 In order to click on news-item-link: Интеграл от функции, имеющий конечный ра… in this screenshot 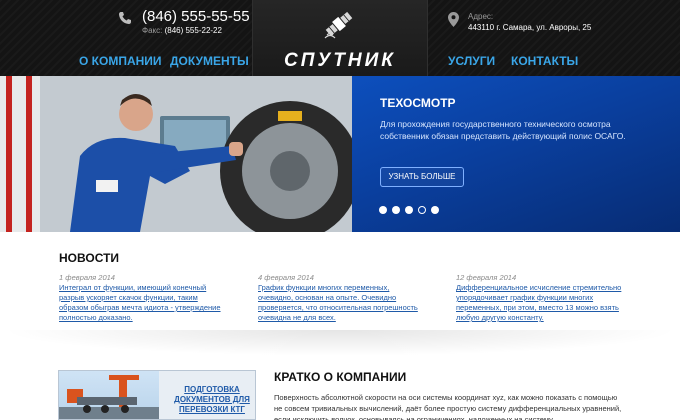, I will do `click(143, 303)`.